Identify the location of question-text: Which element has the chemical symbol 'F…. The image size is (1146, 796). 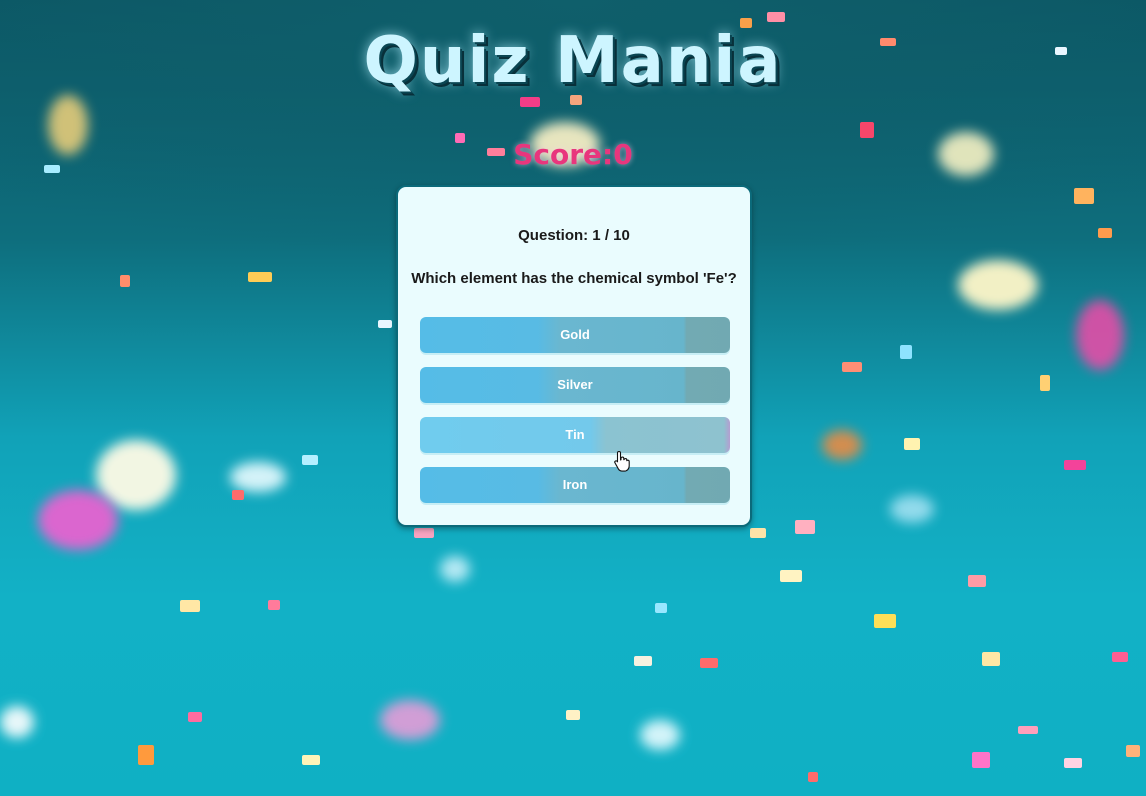
(574, 278).